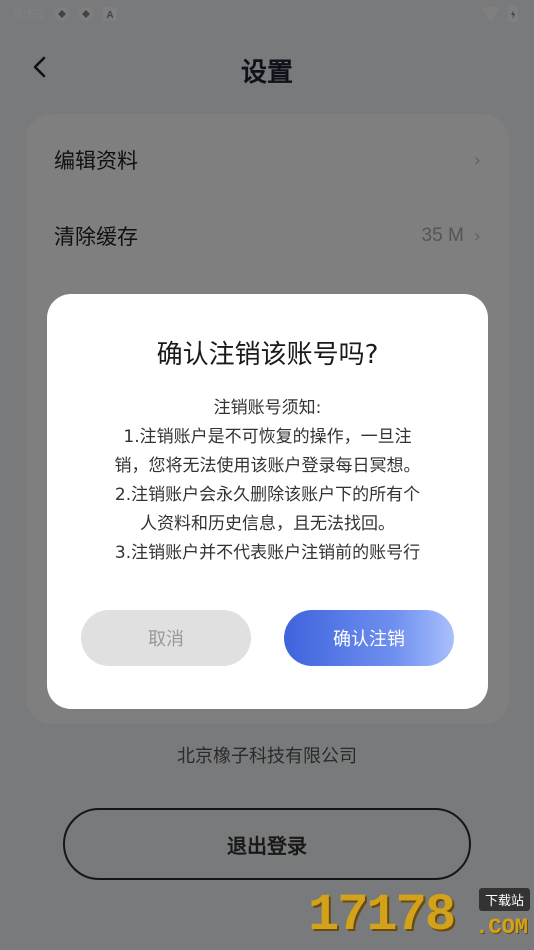  Describe the element at coordinates (267, 495) in the screenshot. I see `notice-line: 2.注销账户会永久删除该账户下的所有个` at that location.